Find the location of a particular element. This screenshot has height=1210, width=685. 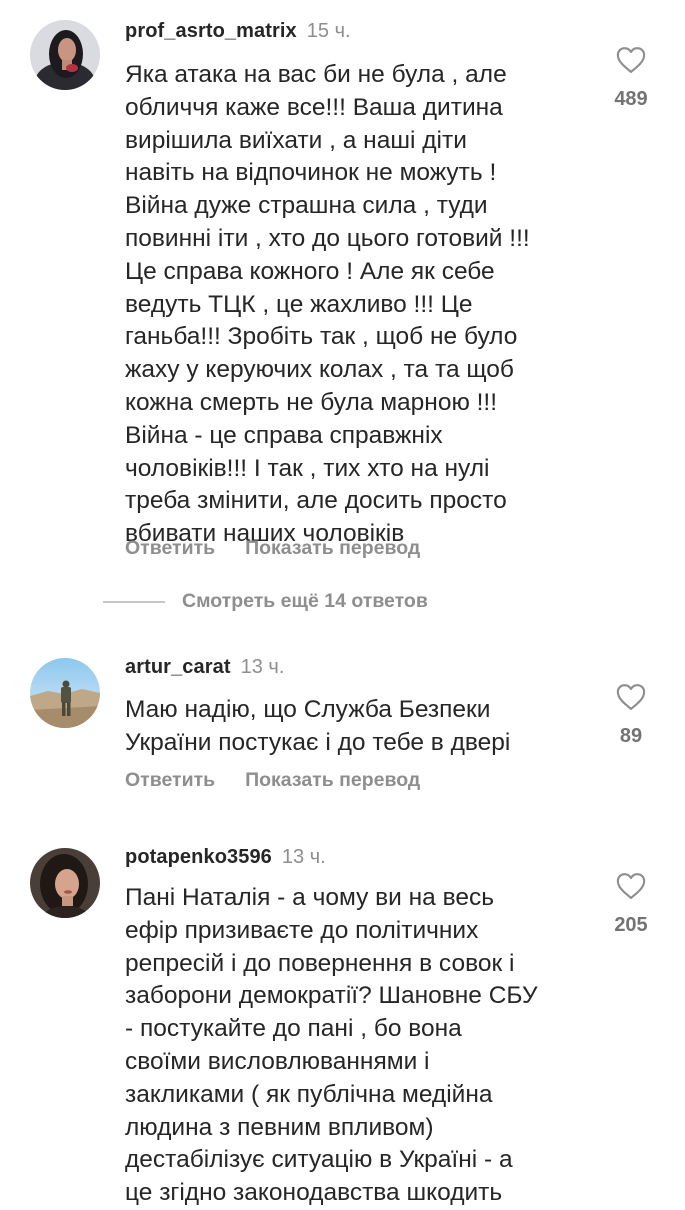

comment-text-line: - постукайте до пані , бо вона is located at coordinates (293, 1029).